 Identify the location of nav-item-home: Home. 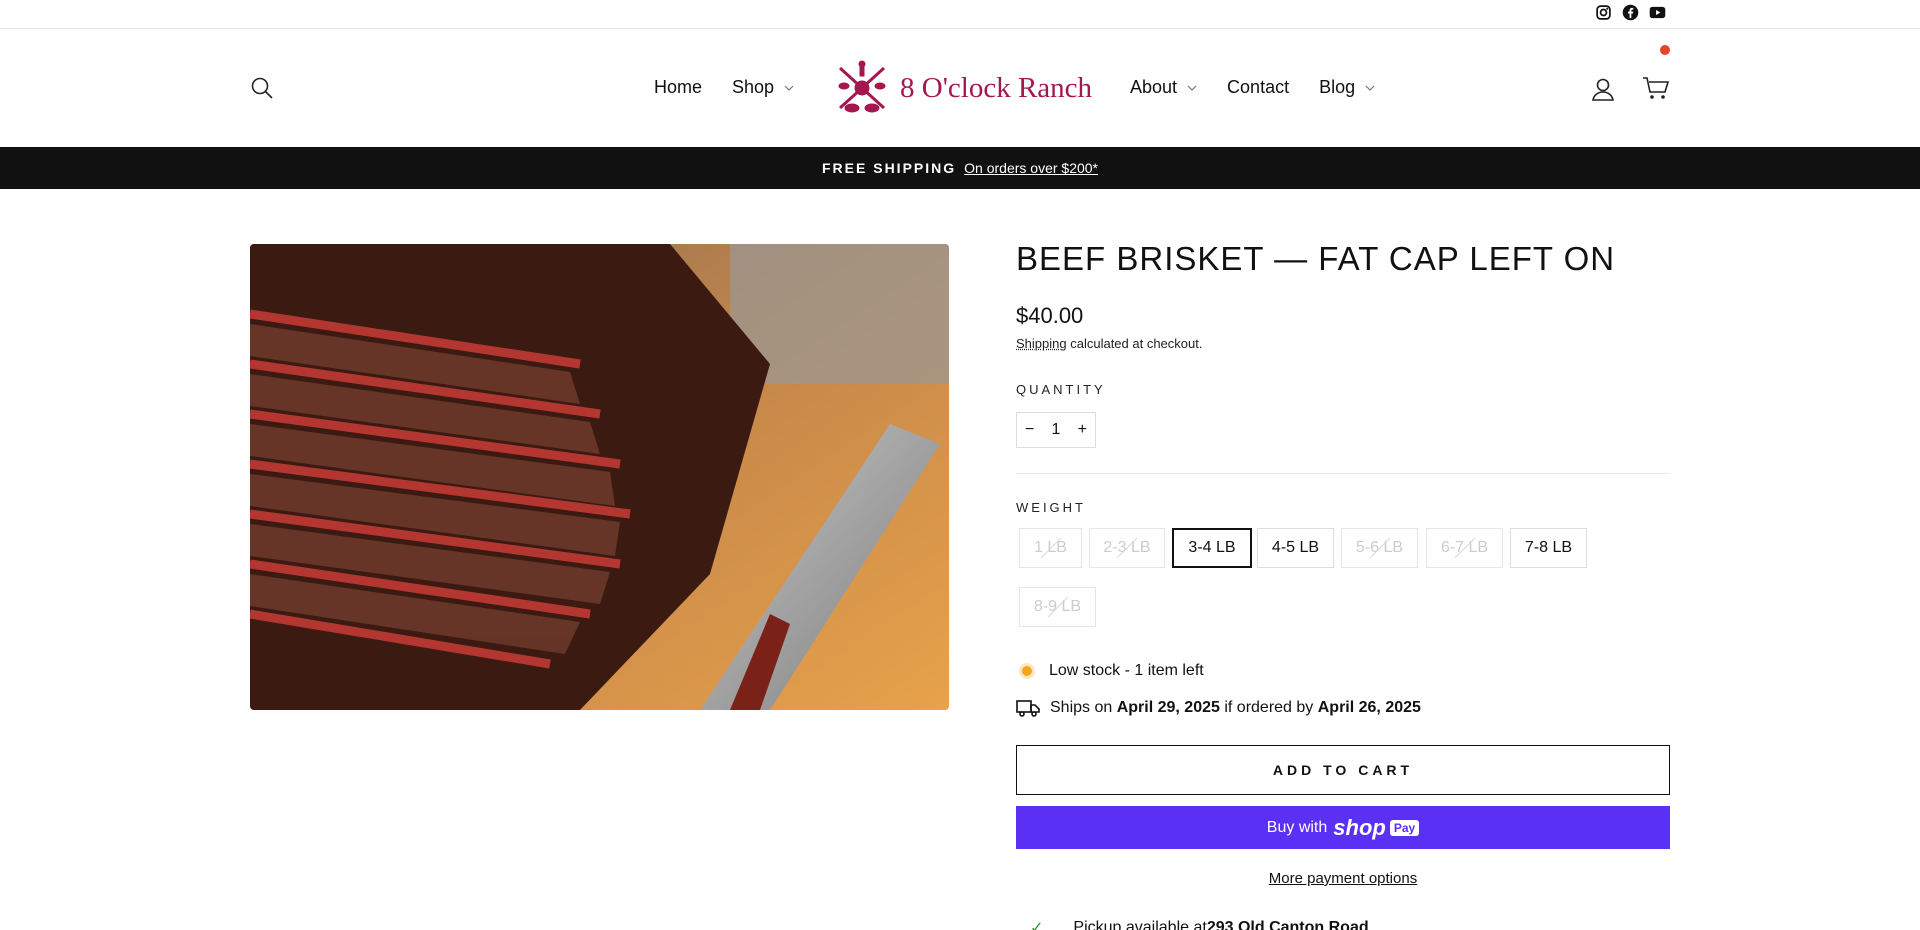
(678, 87).